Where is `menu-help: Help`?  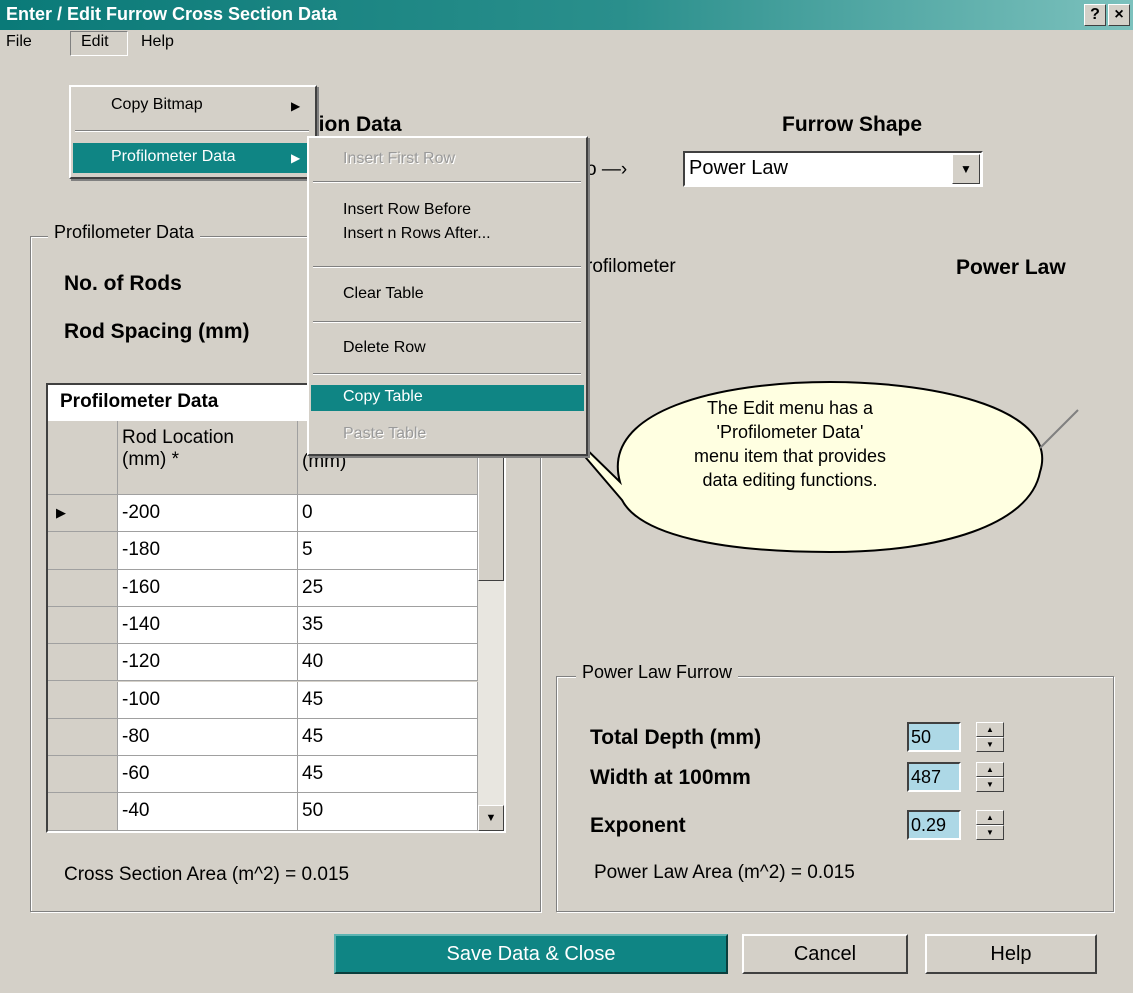
menu-help: Help is located at coordinates (157, 42).